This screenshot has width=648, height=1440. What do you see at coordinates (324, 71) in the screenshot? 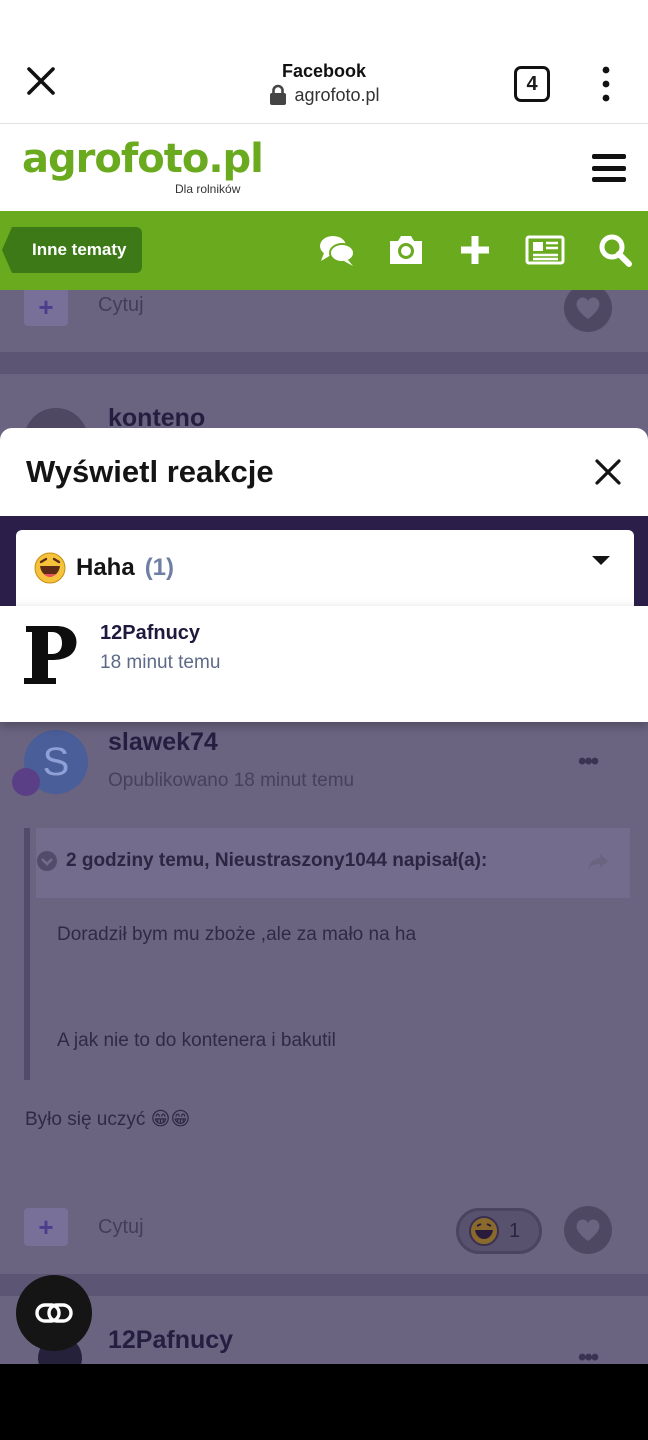
I see `browser-site-title: Facebook` at bounding box center [324, 71].